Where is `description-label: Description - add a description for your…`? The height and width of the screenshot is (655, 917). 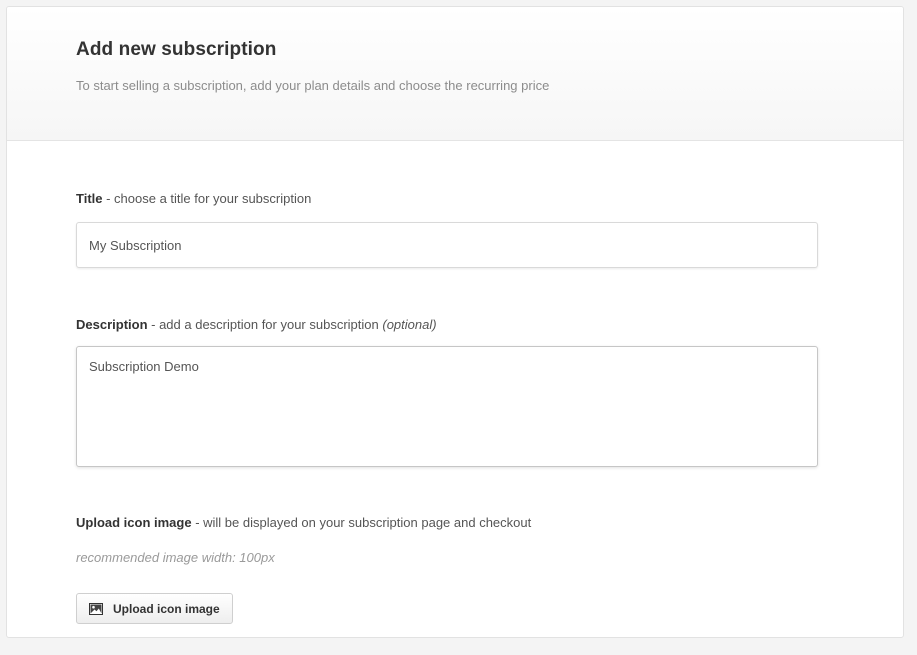 description-label: Description - add a description for your… is located at coordinates (489, 324).